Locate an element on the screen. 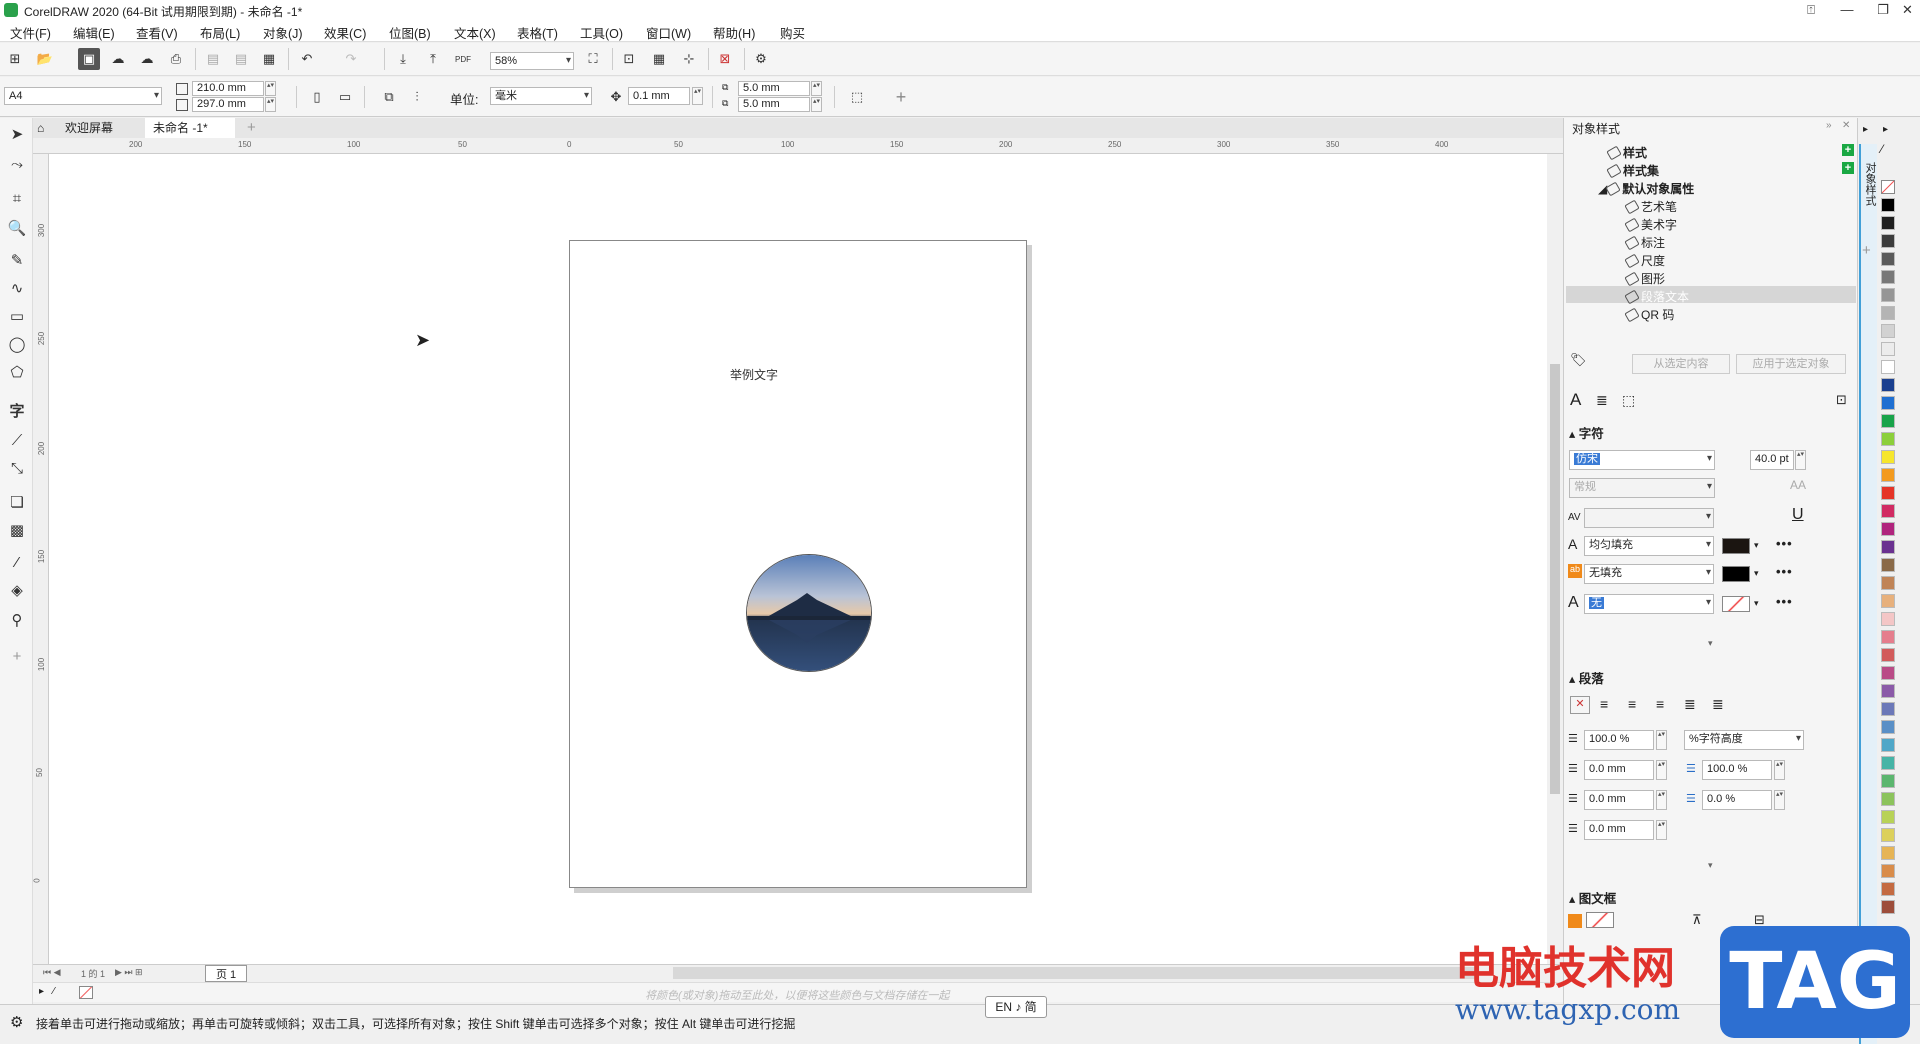 This screenshot has width=1920, height=1044. open-icon: 📂 is located at coordinates (45, 59).